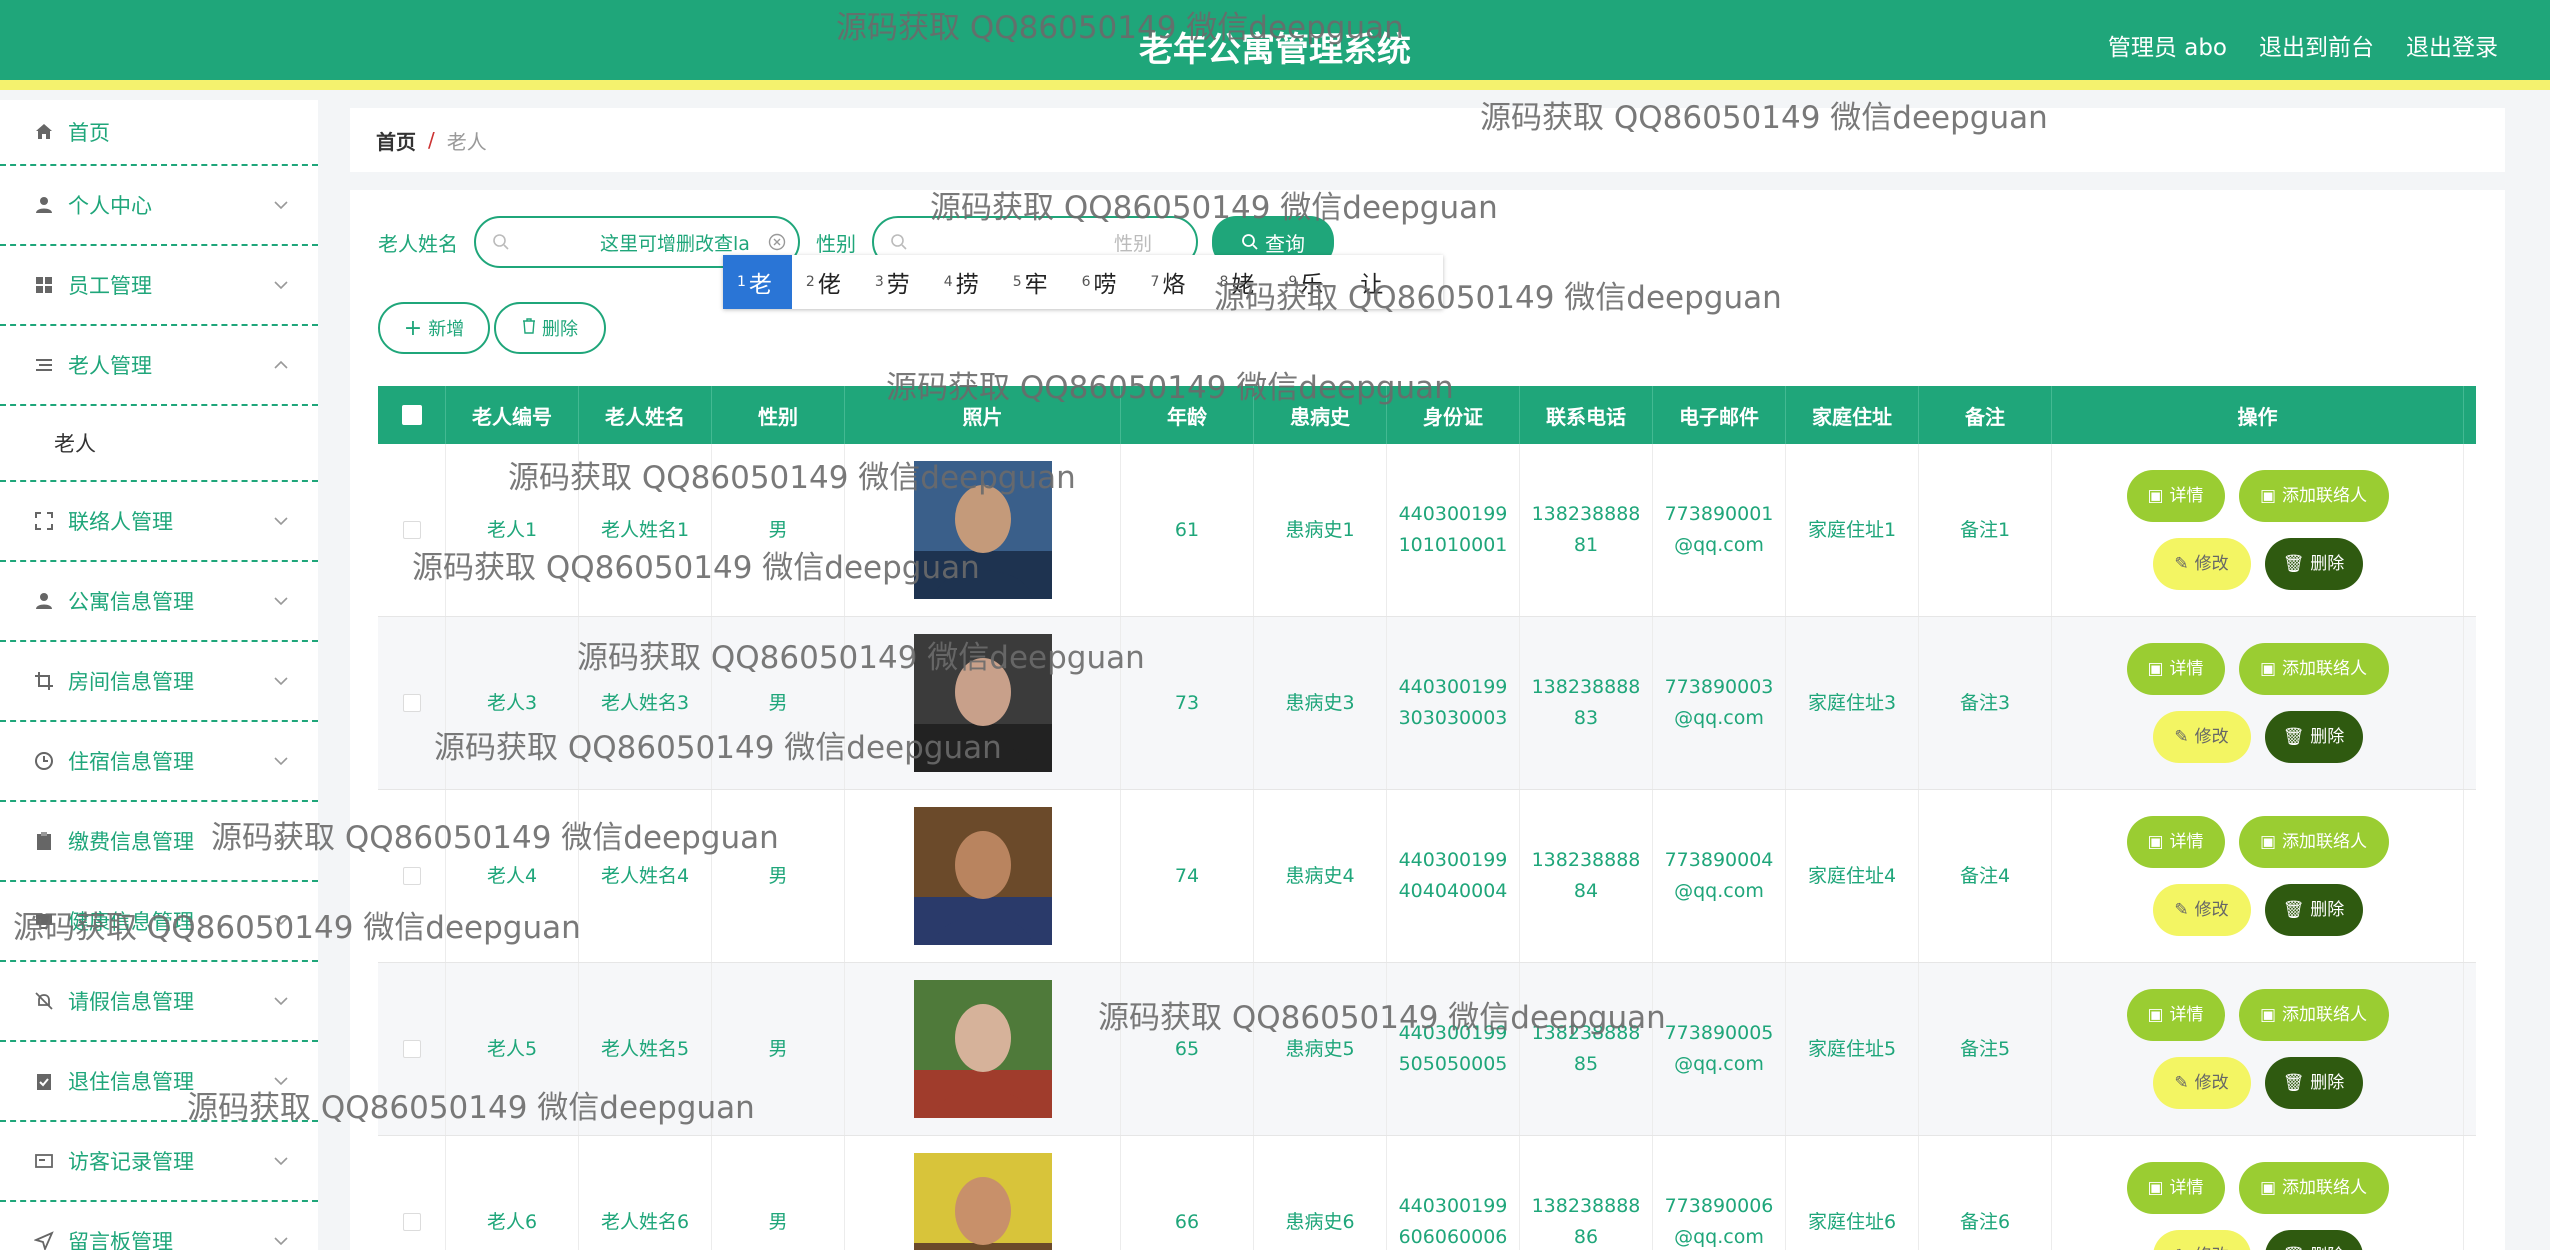  Describe the element at coordinates (159, 133) in the screenshot. I see `sidebar-item-home: 首页` at that location.